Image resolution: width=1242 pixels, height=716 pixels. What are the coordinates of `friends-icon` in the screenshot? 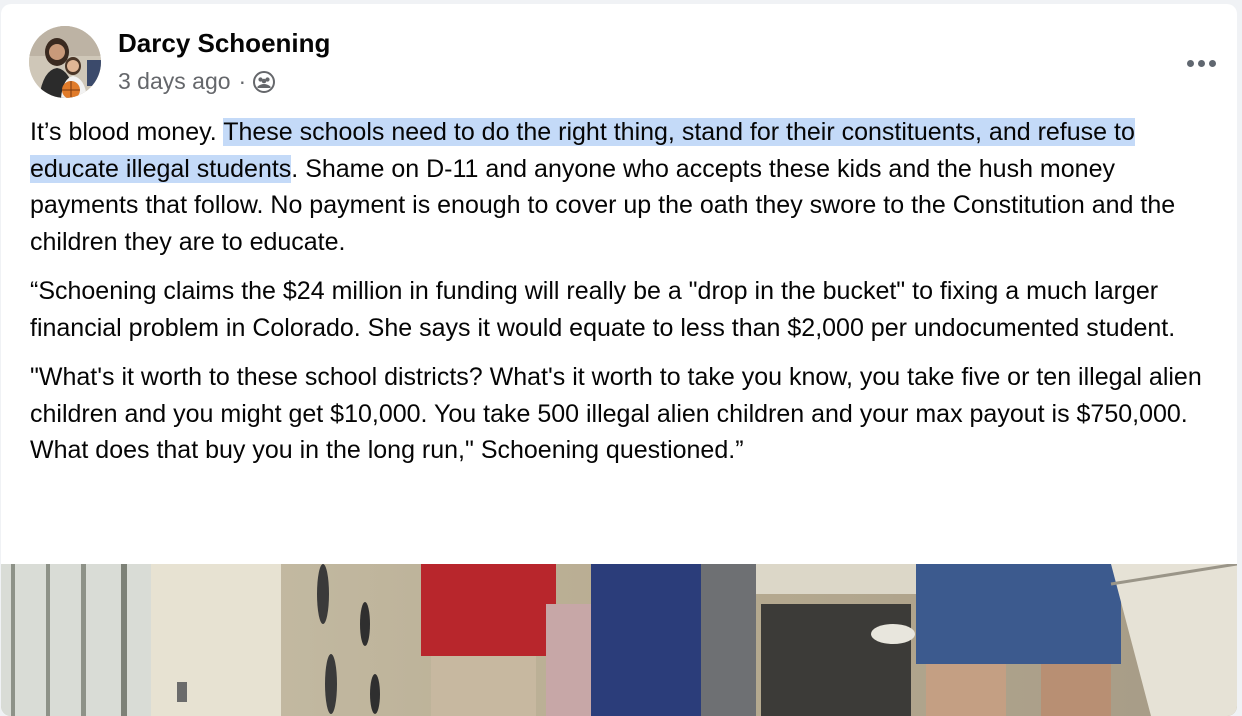 It's located at (264, 81).